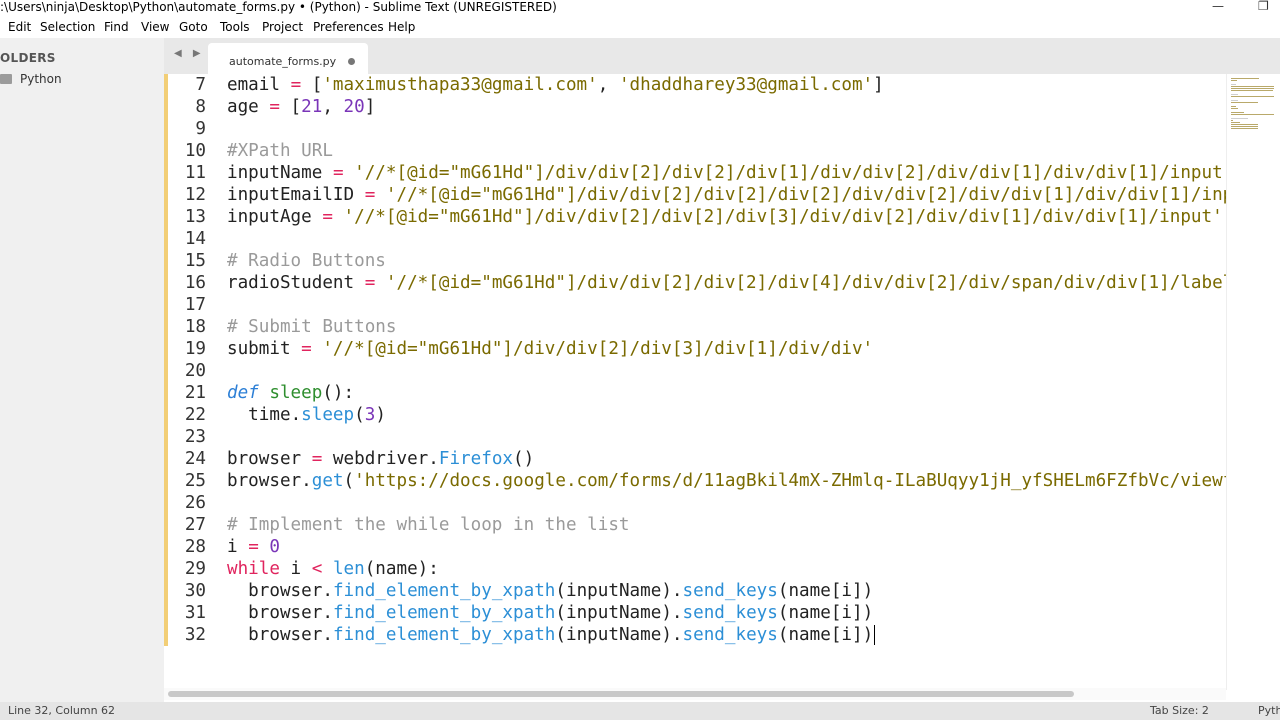  What do you see at coordinates (401, 569) in the screenshot?
I see `code-token: (name):` at bounding box center [401, 569].